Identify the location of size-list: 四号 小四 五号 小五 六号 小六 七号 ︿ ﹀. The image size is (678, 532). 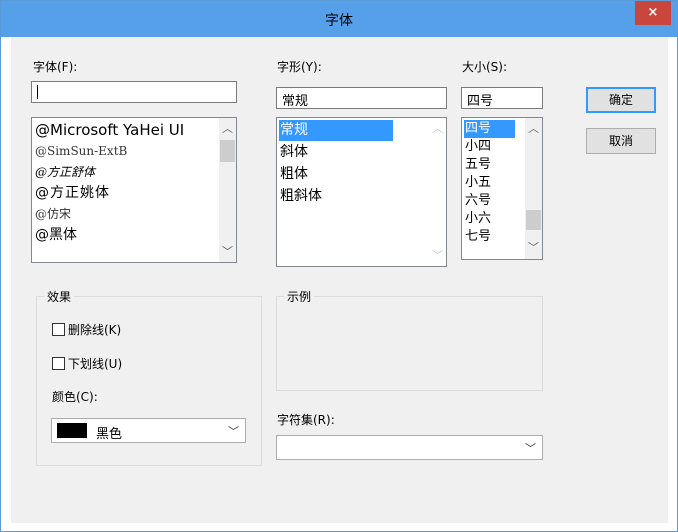
(502, 188).